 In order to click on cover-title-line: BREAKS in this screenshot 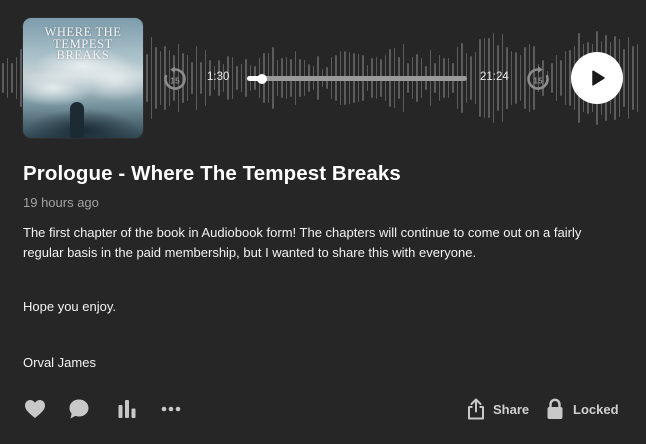, I will do `click(83, 55)`.